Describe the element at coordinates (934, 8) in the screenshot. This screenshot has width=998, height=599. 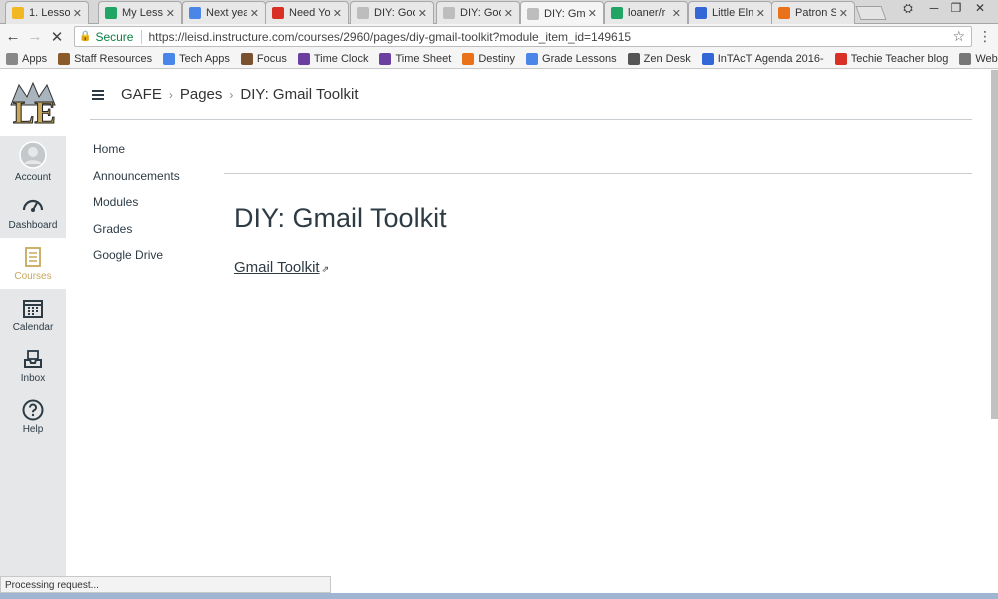
I see `minimize-icon: ─` at that location.